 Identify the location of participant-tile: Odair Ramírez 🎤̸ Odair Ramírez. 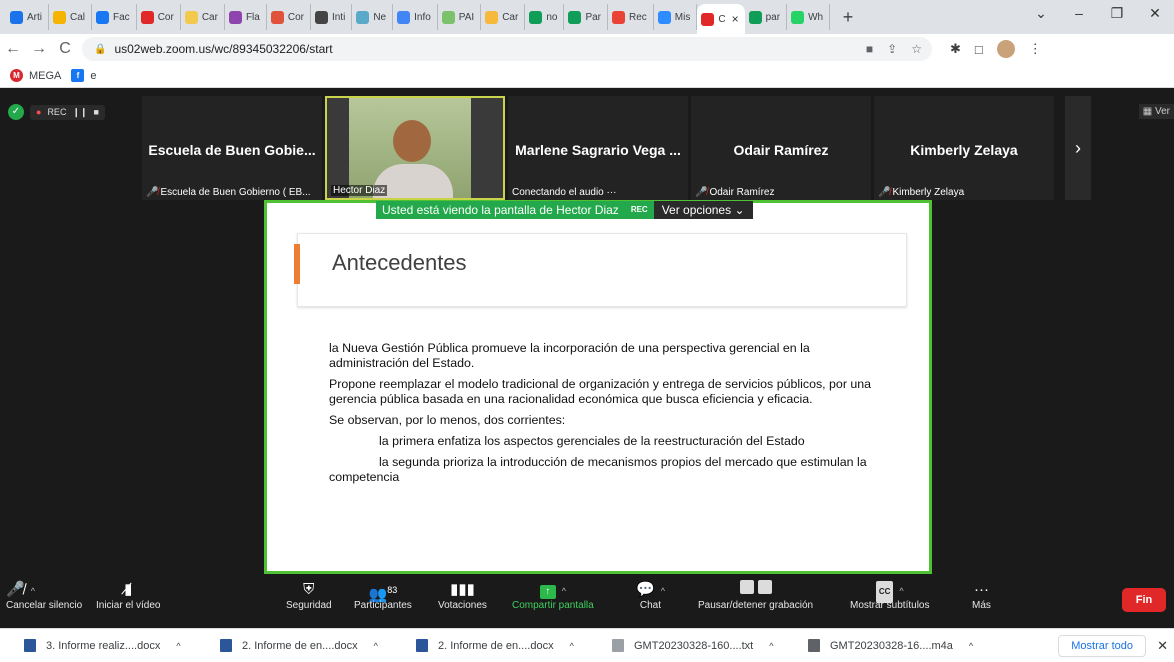
(781, 148).